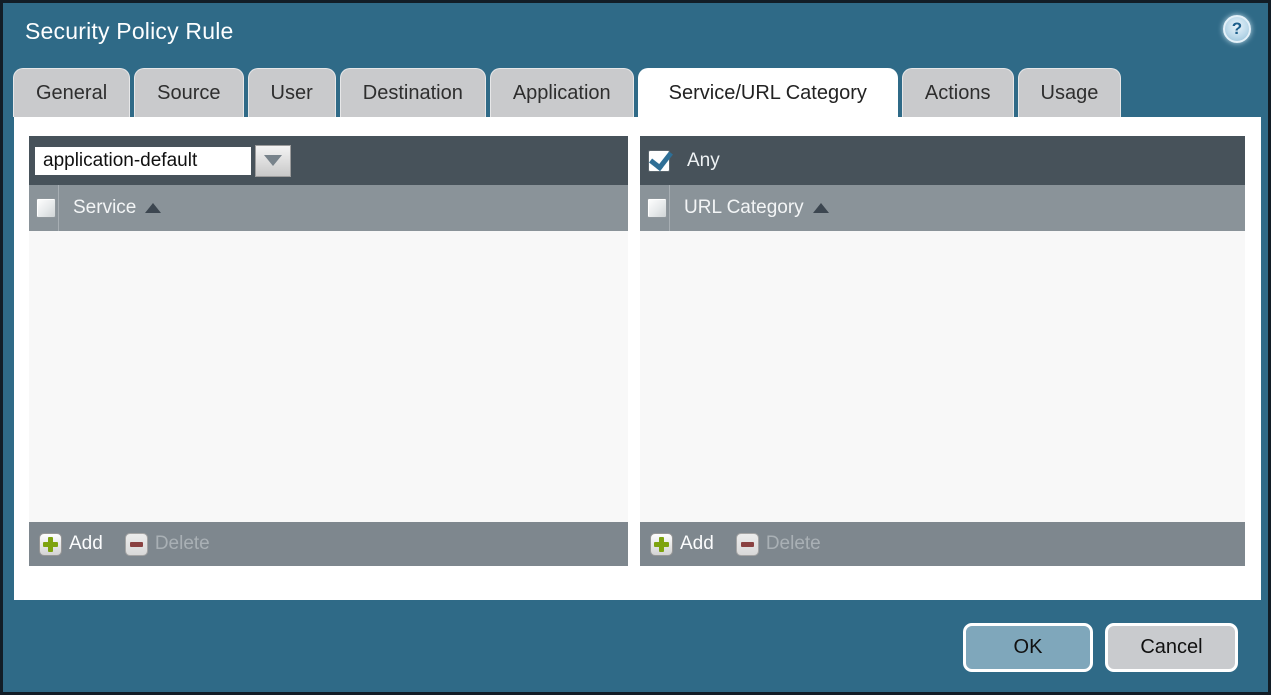  Describe the element at coordinates (635, 34) in the screenshot. I see `title-bar: Security Policy Rule ?` at that location.